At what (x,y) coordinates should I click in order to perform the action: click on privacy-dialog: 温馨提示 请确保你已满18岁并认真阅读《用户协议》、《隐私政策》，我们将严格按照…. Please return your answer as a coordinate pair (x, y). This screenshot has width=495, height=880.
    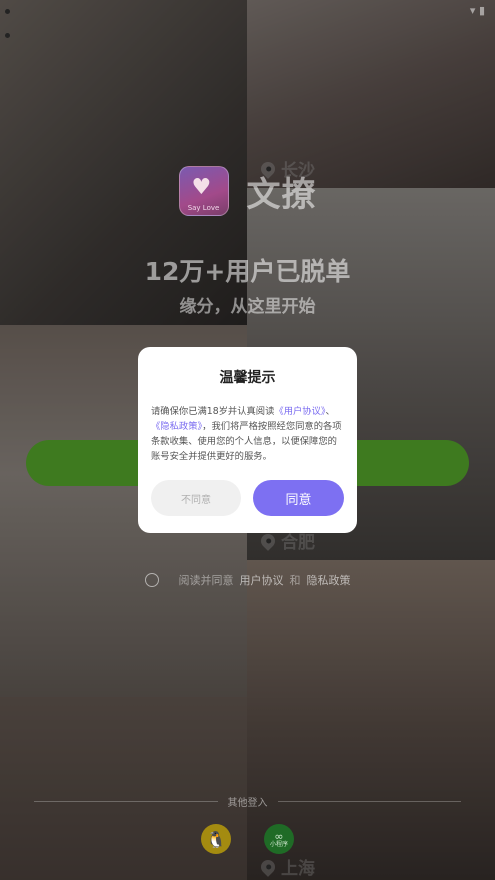
    Looking at the image, I should click on (247, 440).